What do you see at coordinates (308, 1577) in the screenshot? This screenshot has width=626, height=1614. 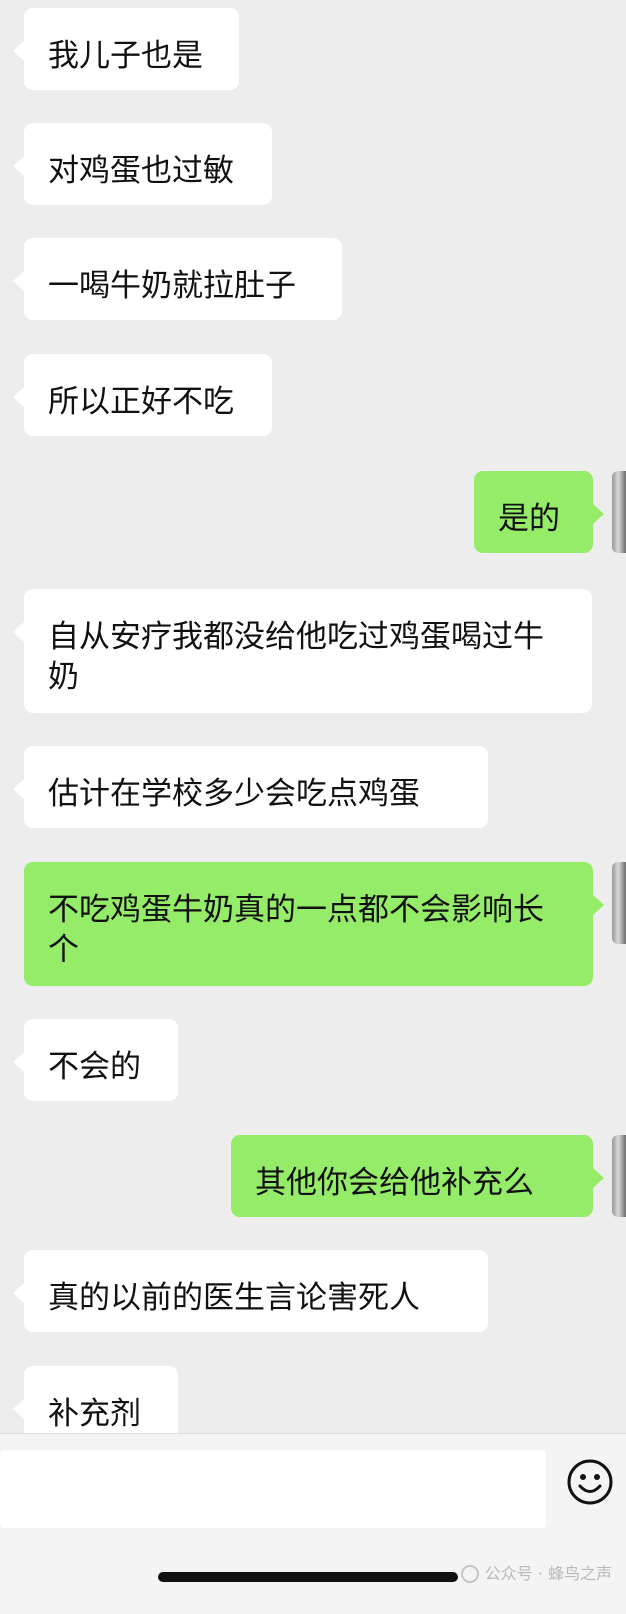 I see `home-indicator` at bounding box center [308, 1577].